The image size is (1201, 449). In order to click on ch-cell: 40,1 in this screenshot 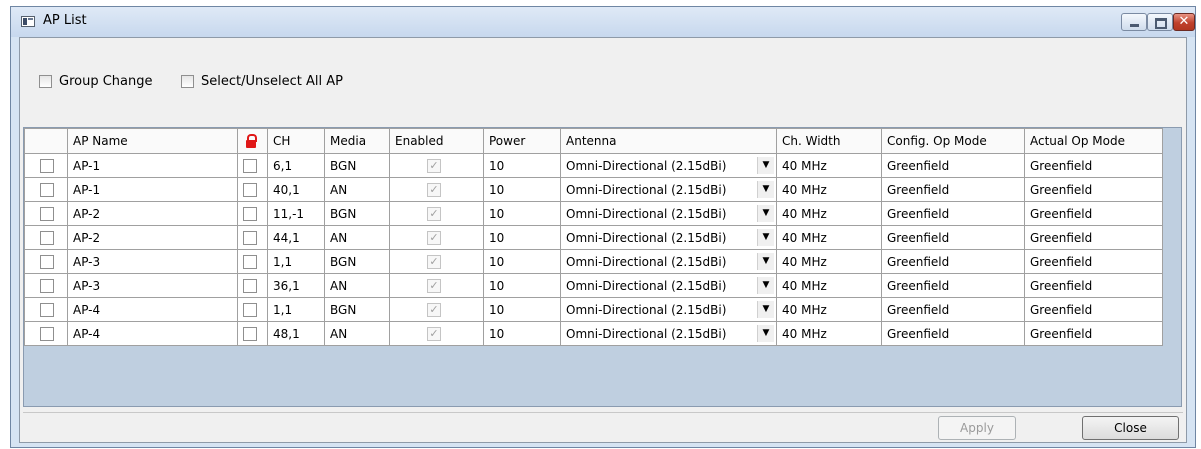, I will do `click(296, 189)`.